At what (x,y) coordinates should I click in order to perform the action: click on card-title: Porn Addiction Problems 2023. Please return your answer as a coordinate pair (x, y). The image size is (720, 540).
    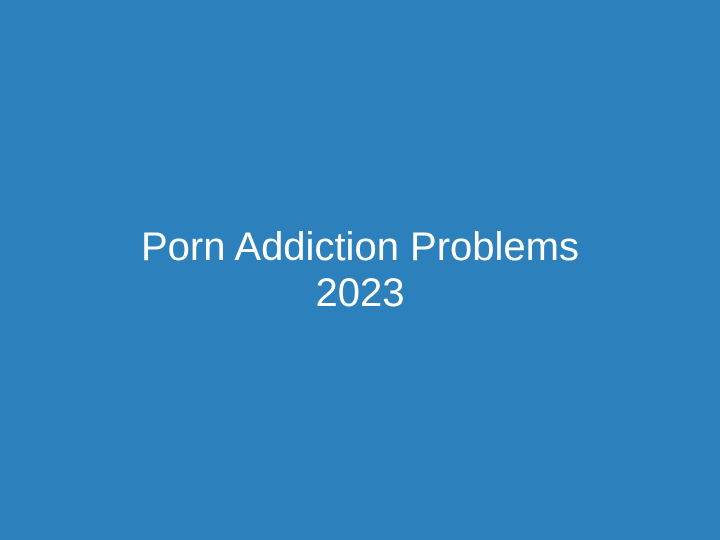
    Looking at the image, I should click on (360, 270).